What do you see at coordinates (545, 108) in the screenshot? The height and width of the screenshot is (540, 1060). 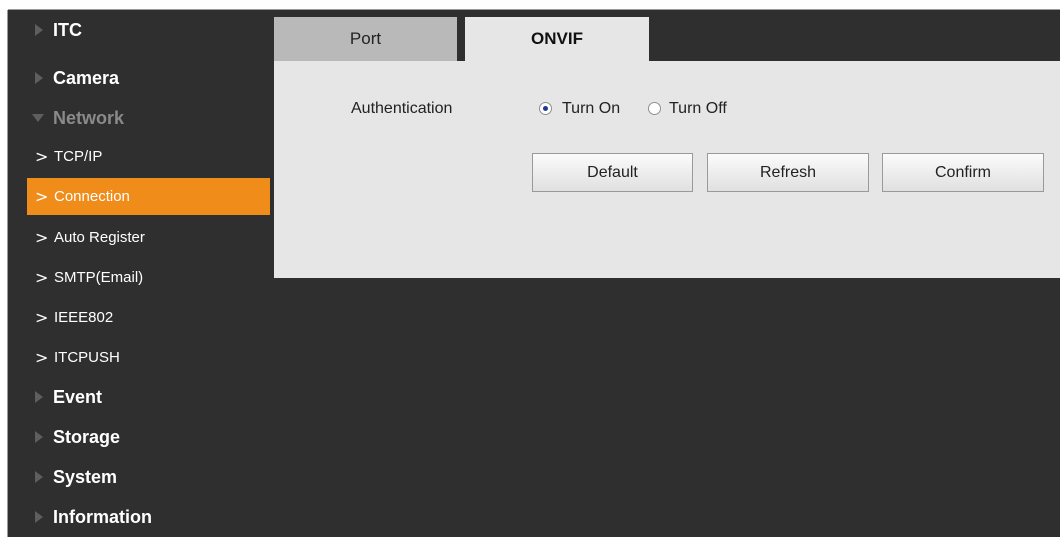 I see `turn-on-radio` at bounding box center [545, 108].